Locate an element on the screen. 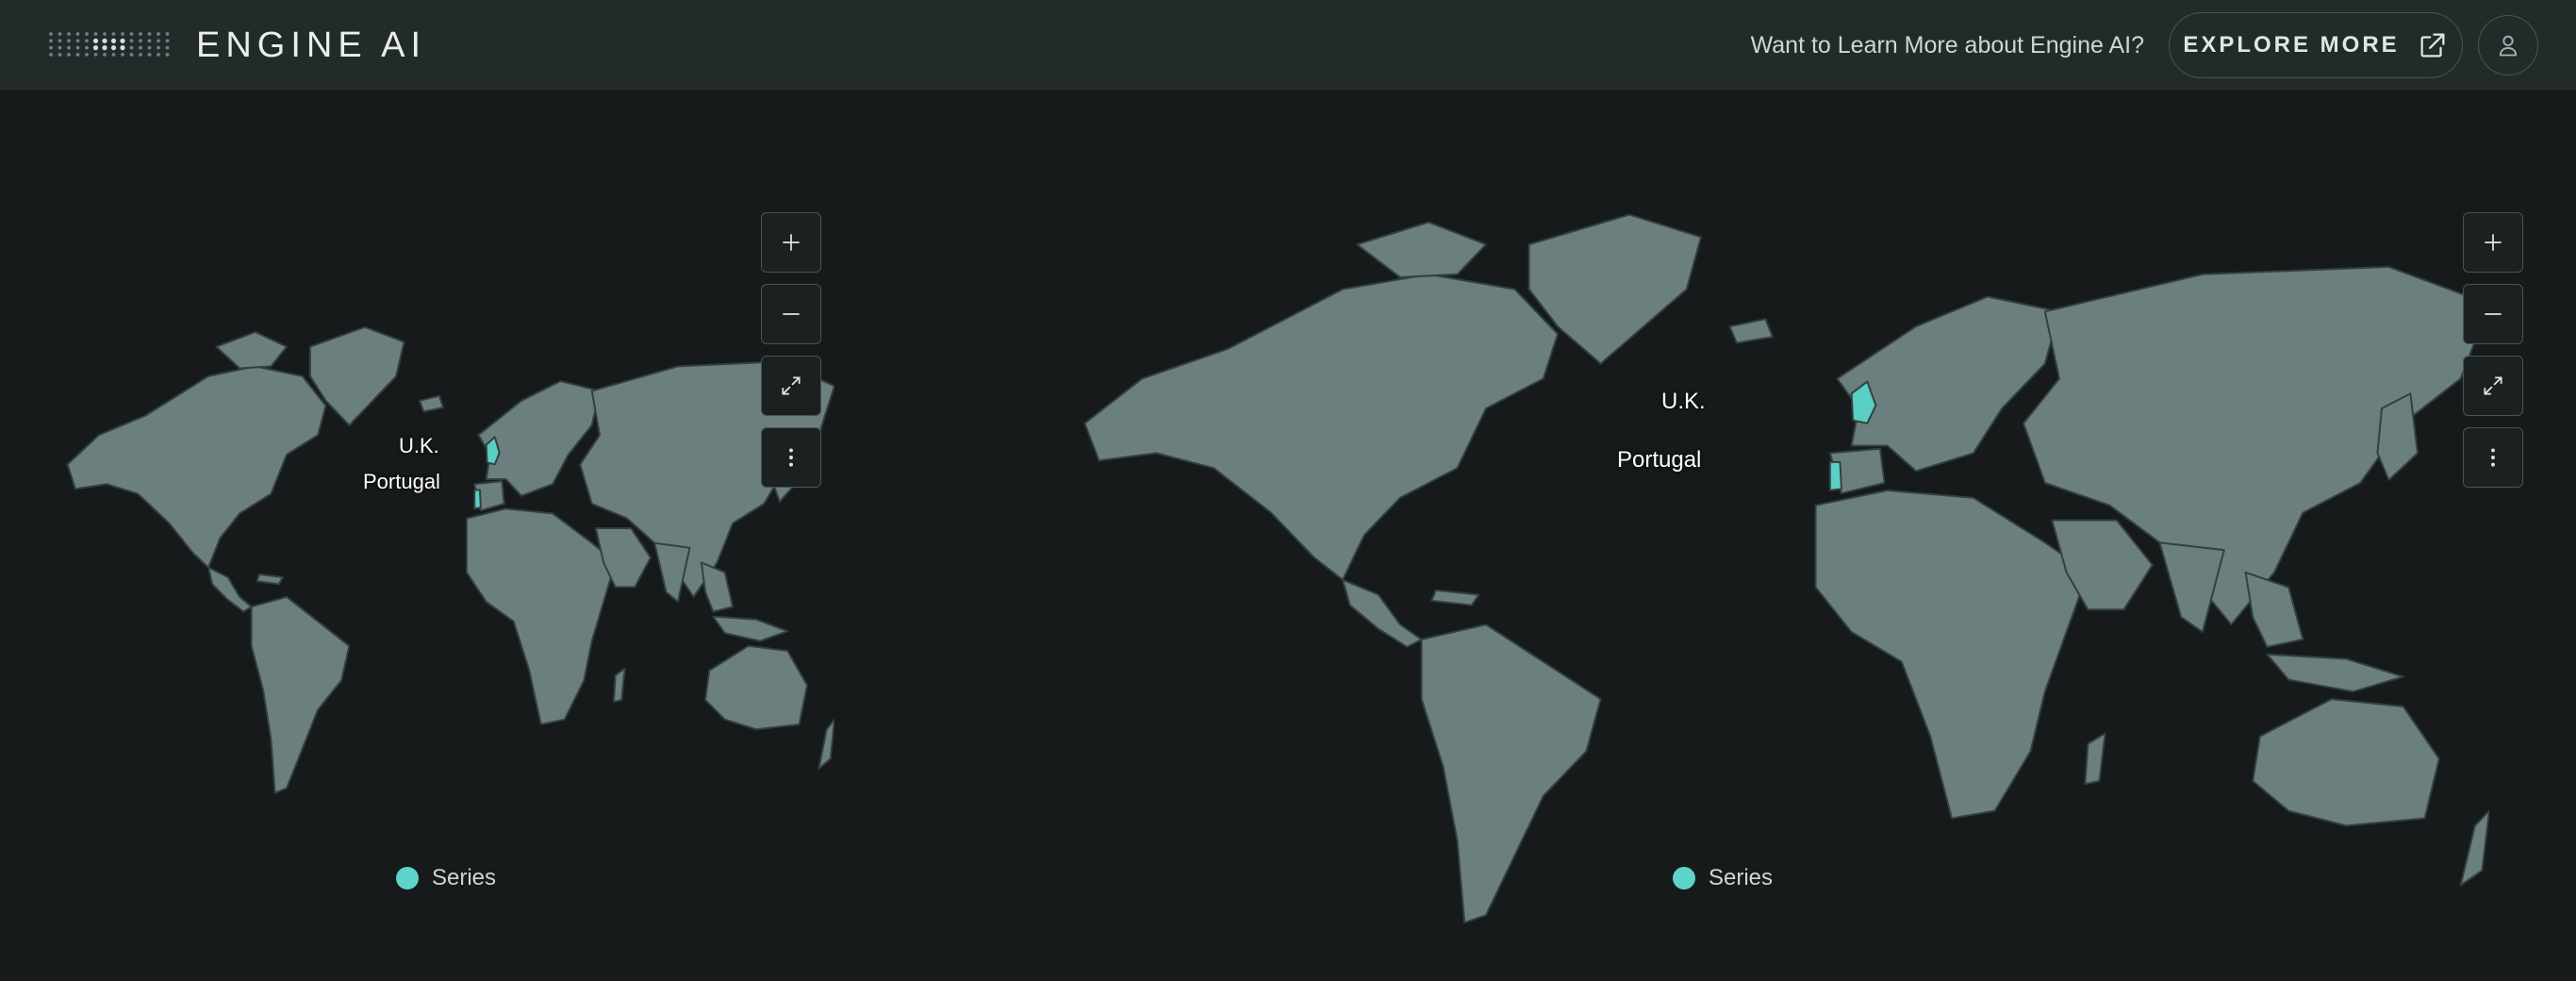 Image resolution: width=2576 pixels, height=981 pixels. user-icon is located at coordinates (2508, 46).